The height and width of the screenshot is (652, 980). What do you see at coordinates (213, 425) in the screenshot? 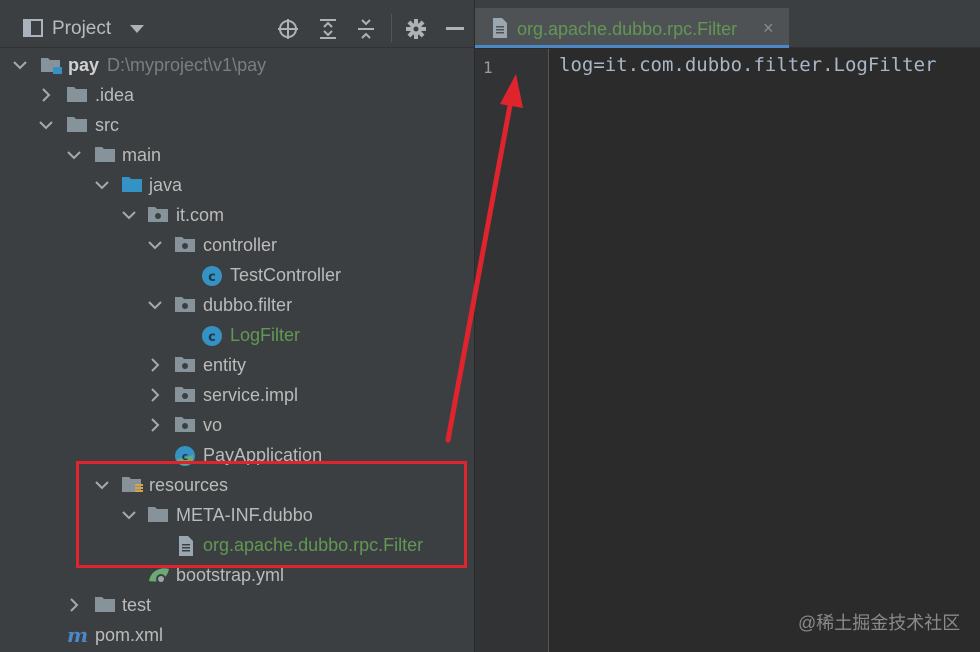
I see `tree-node-label: vo` at bounding box center [213, 425].